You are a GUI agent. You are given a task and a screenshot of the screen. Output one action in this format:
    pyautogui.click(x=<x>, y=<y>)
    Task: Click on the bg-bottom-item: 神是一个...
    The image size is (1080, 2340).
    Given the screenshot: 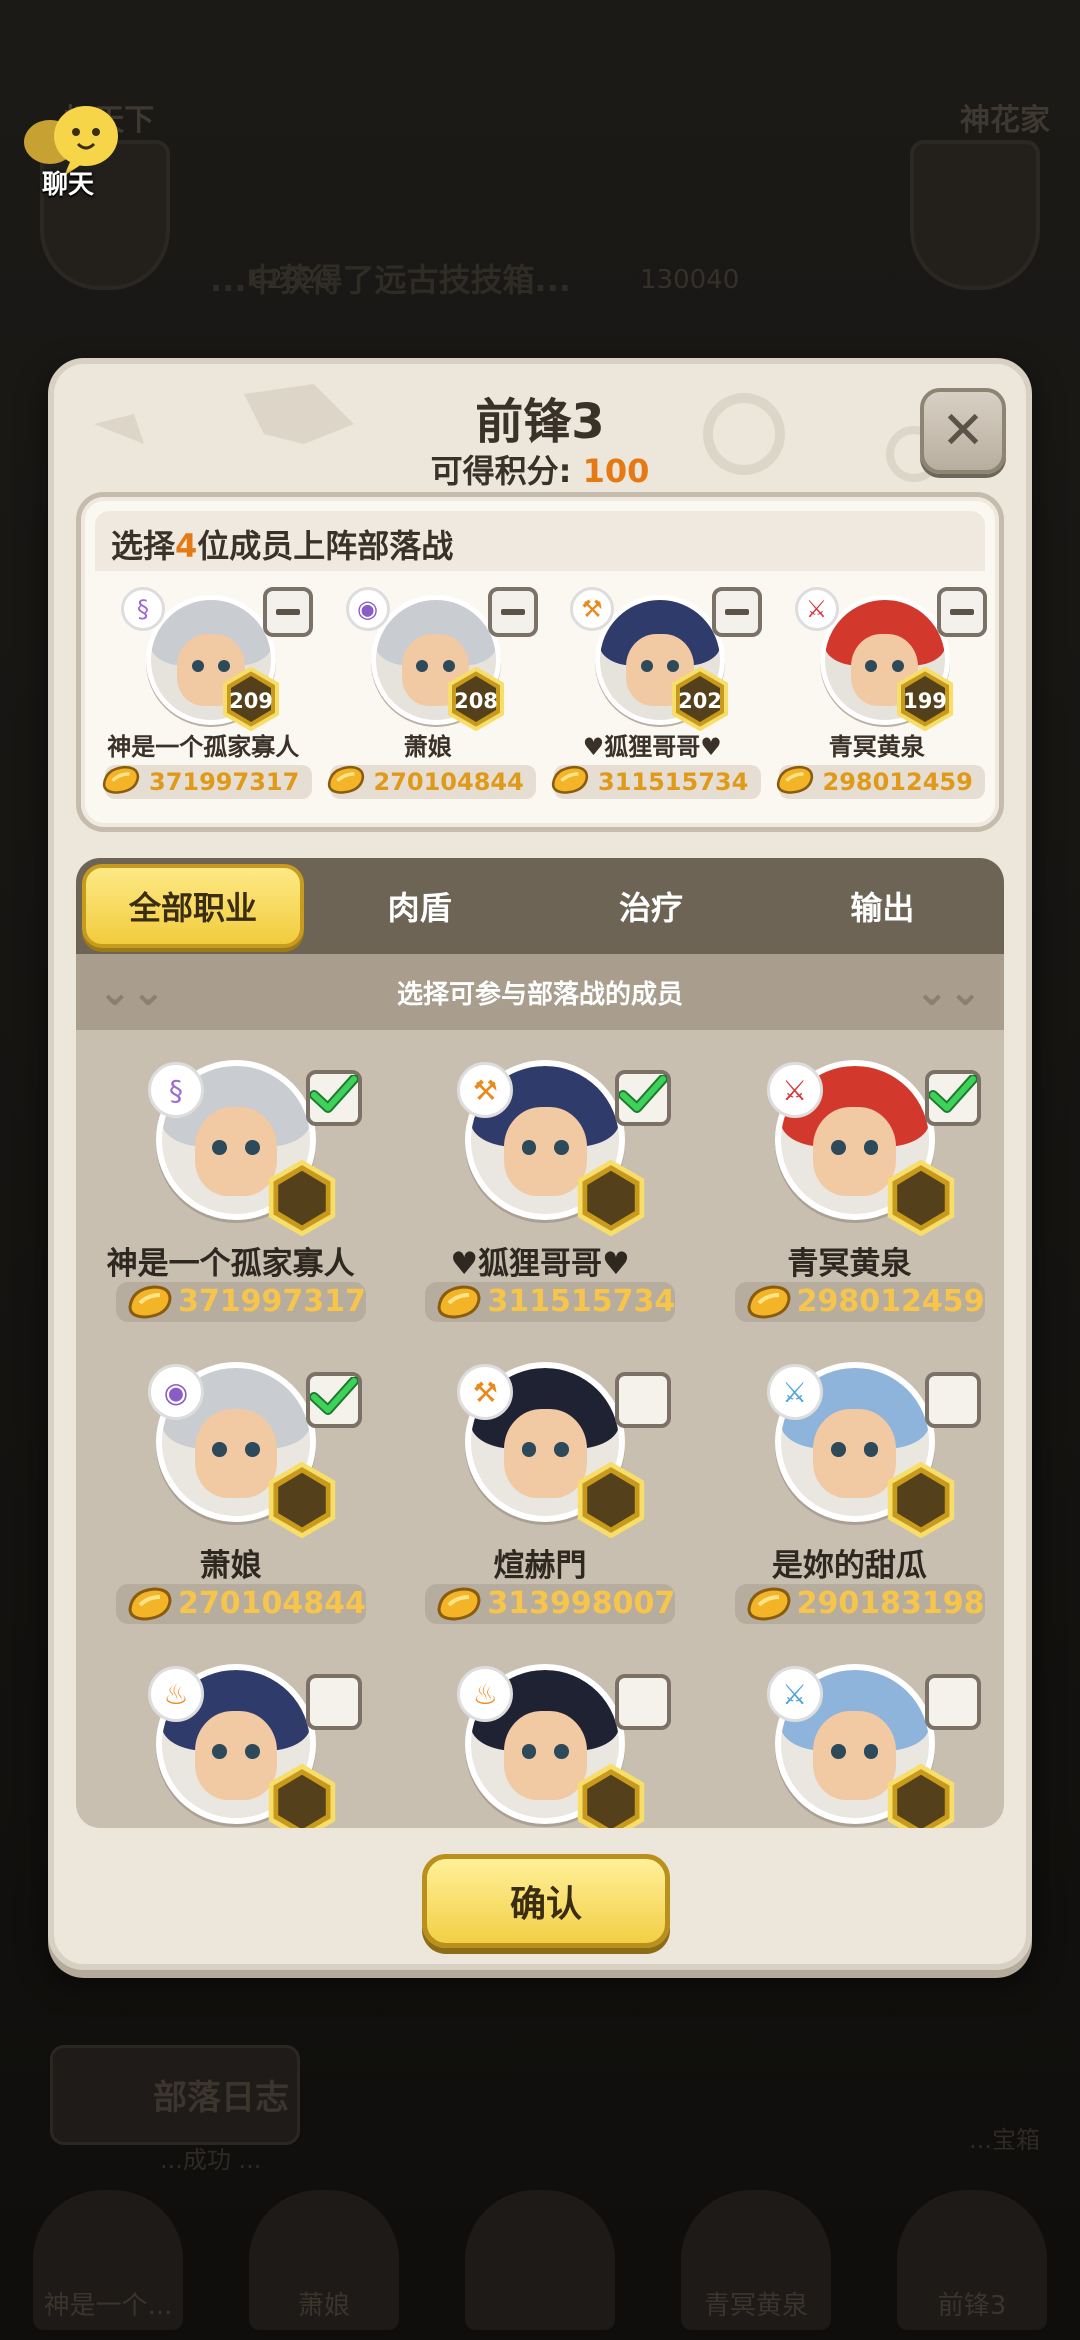 What is the action you would take?
    pyautogui.click(x=108, y=2260)
    